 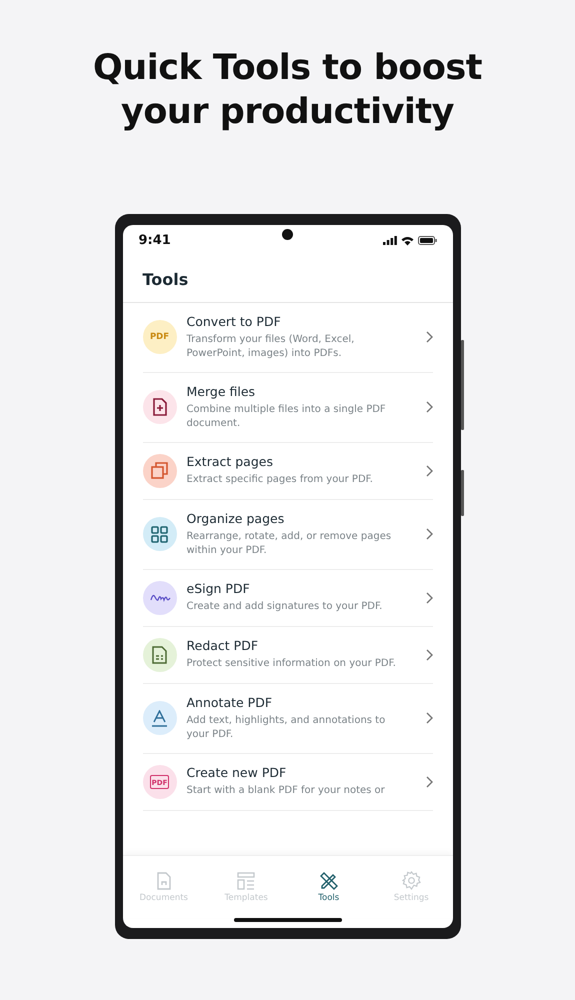 I want to click on screen-title: Tools, so click(x=165, y=279).